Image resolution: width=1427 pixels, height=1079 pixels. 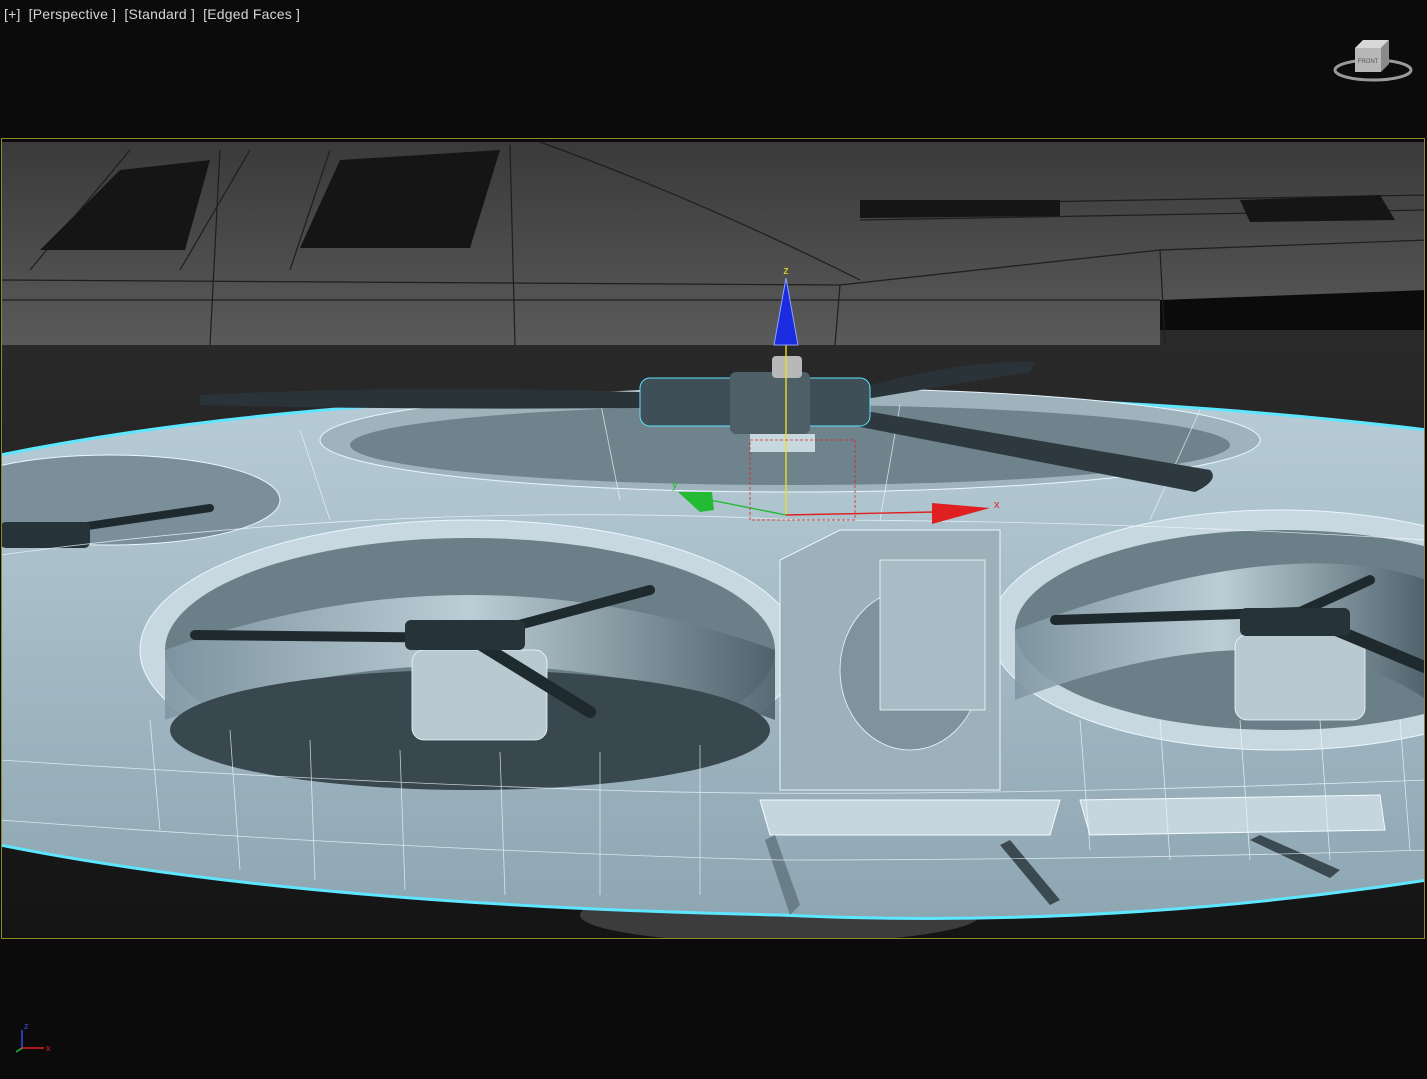 What do you see at coordinates (19, 1050) in the screenshot?
I see `tripod-y-line` at bounding box center [19, 1050].